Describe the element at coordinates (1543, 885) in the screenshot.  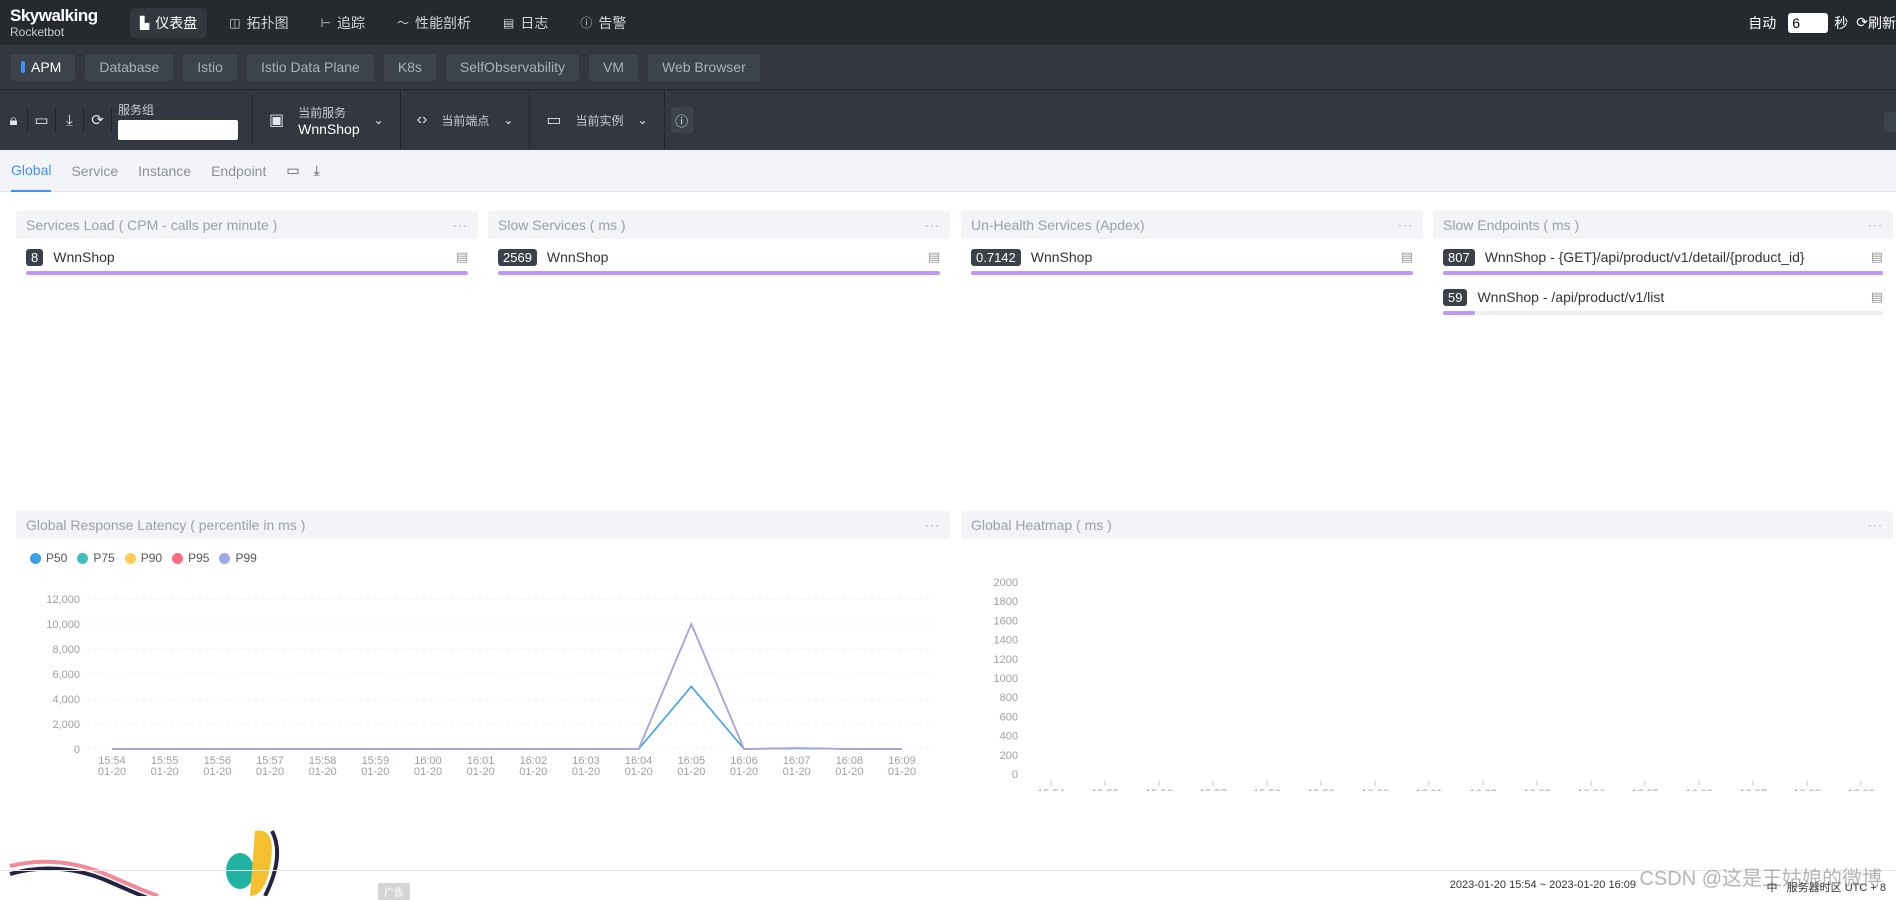
I see `time-range: 2023-01-20 15:54 ~ 2023-01-20 16:09` at that location.